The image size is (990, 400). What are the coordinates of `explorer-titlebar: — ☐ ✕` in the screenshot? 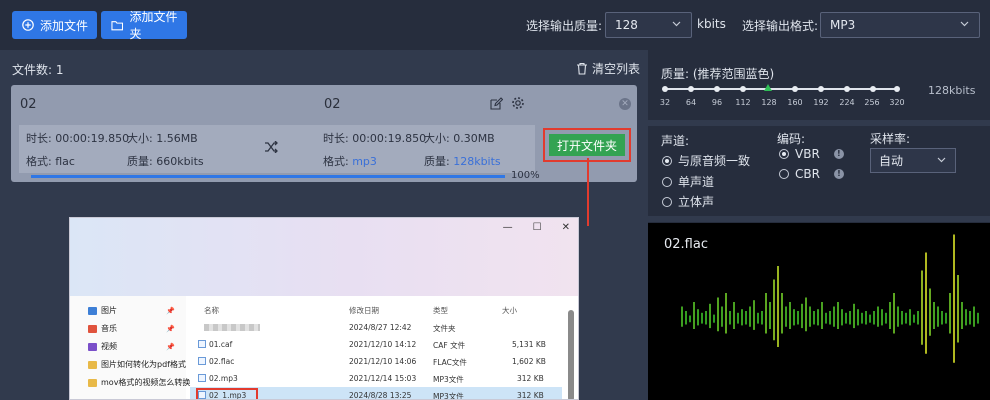 It's located at (324, 257).